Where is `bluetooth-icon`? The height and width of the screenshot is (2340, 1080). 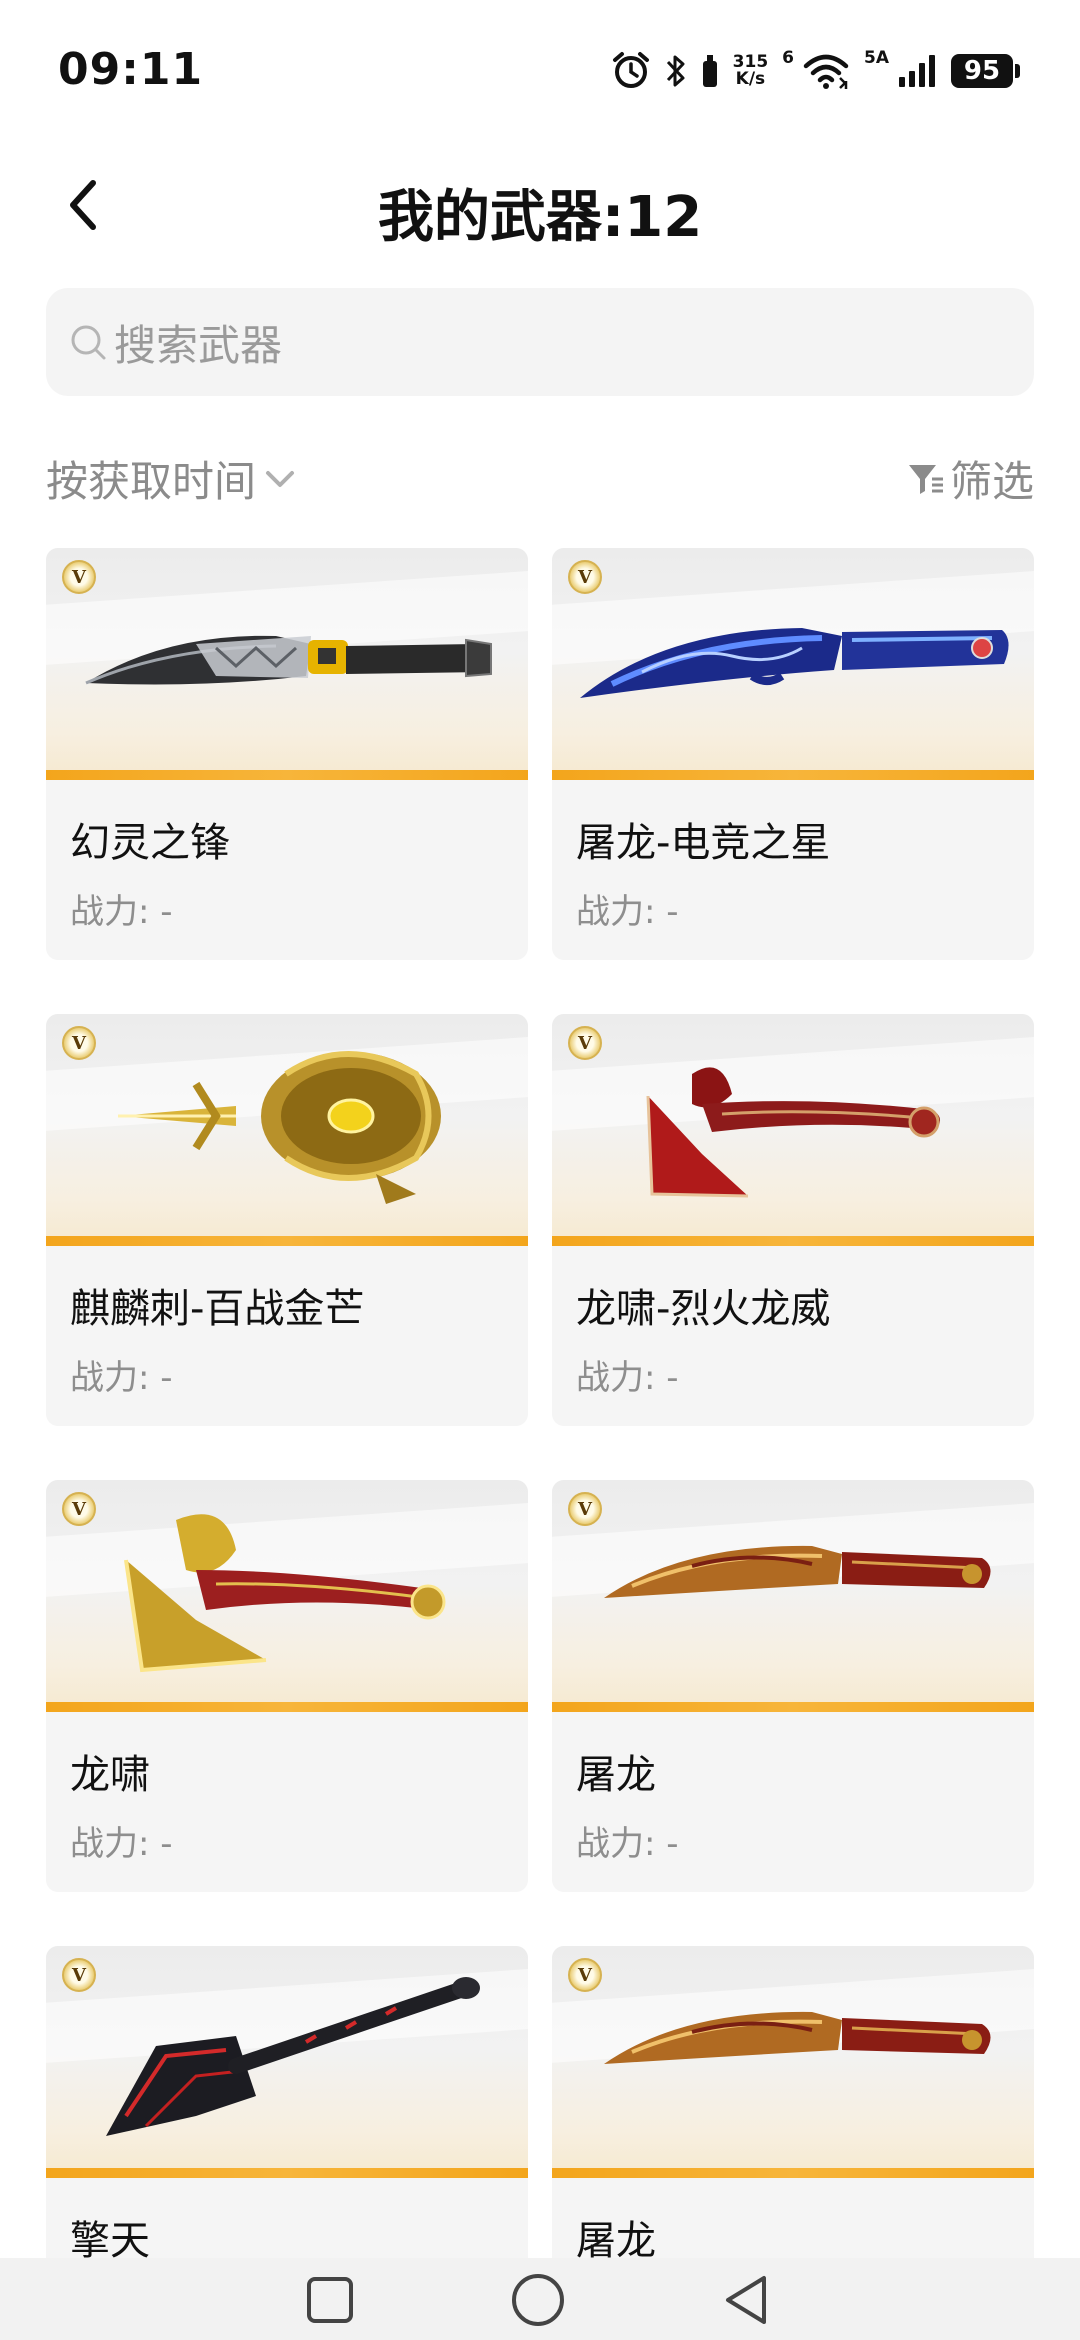 bluetooth-icon is located at coordinates (676, 71).